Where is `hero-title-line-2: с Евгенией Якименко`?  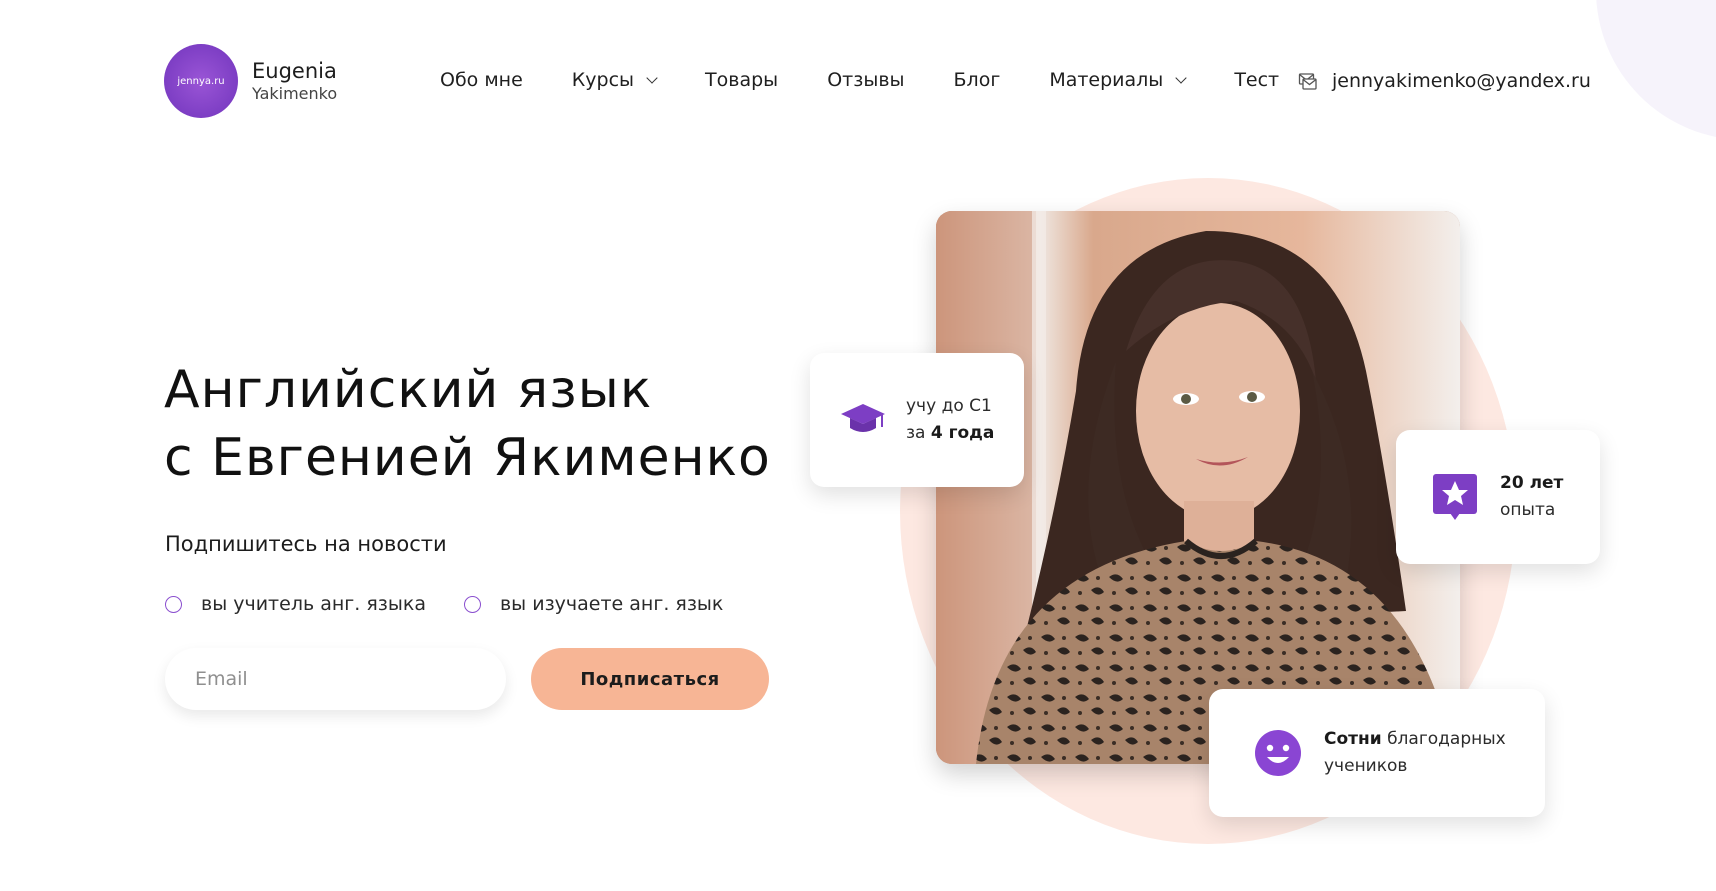
hero-title-line-2: с Евгенией Якименко is located at coordinates (467, 458).